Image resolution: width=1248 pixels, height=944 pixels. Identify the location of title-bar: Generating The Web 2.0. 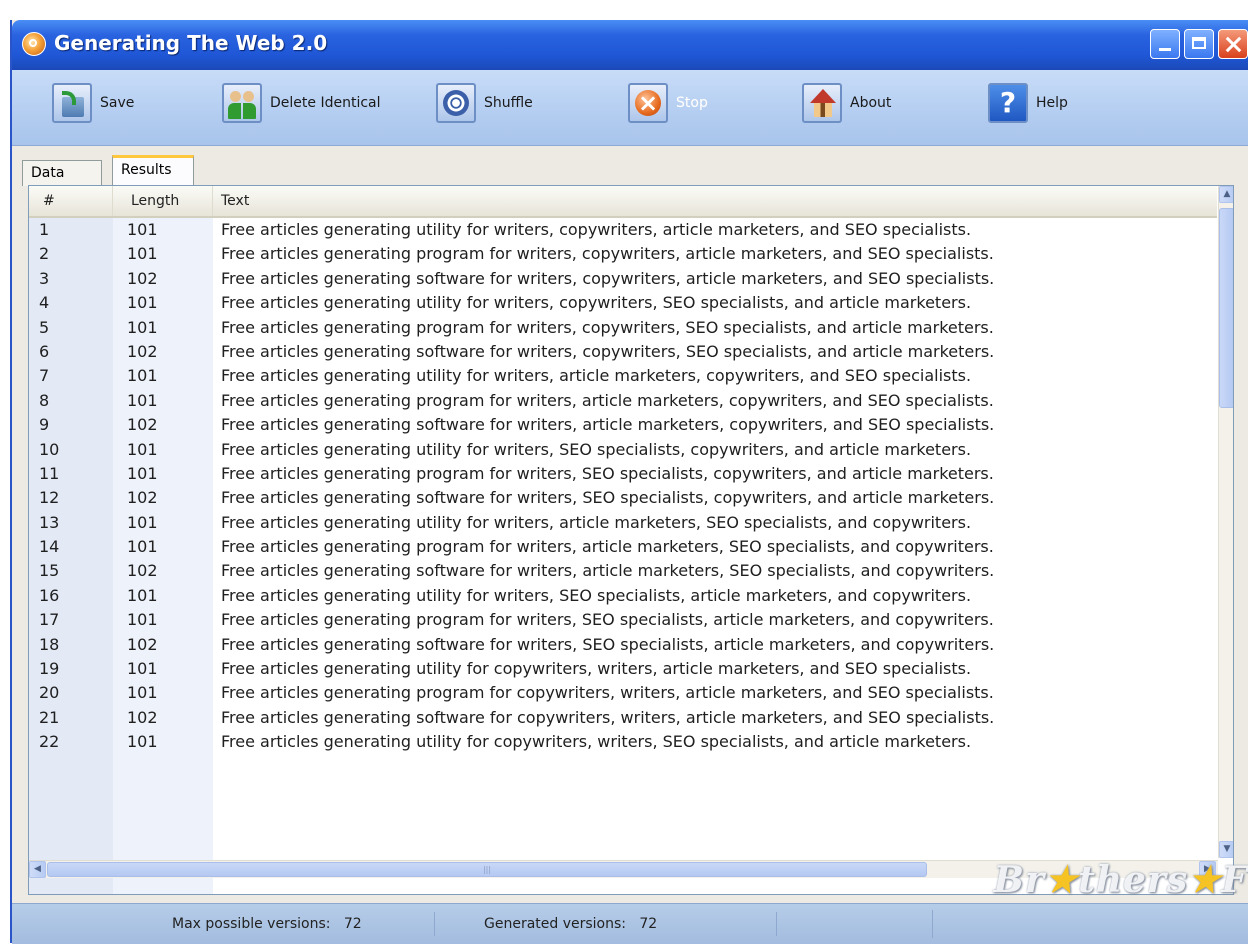
(630, 45).